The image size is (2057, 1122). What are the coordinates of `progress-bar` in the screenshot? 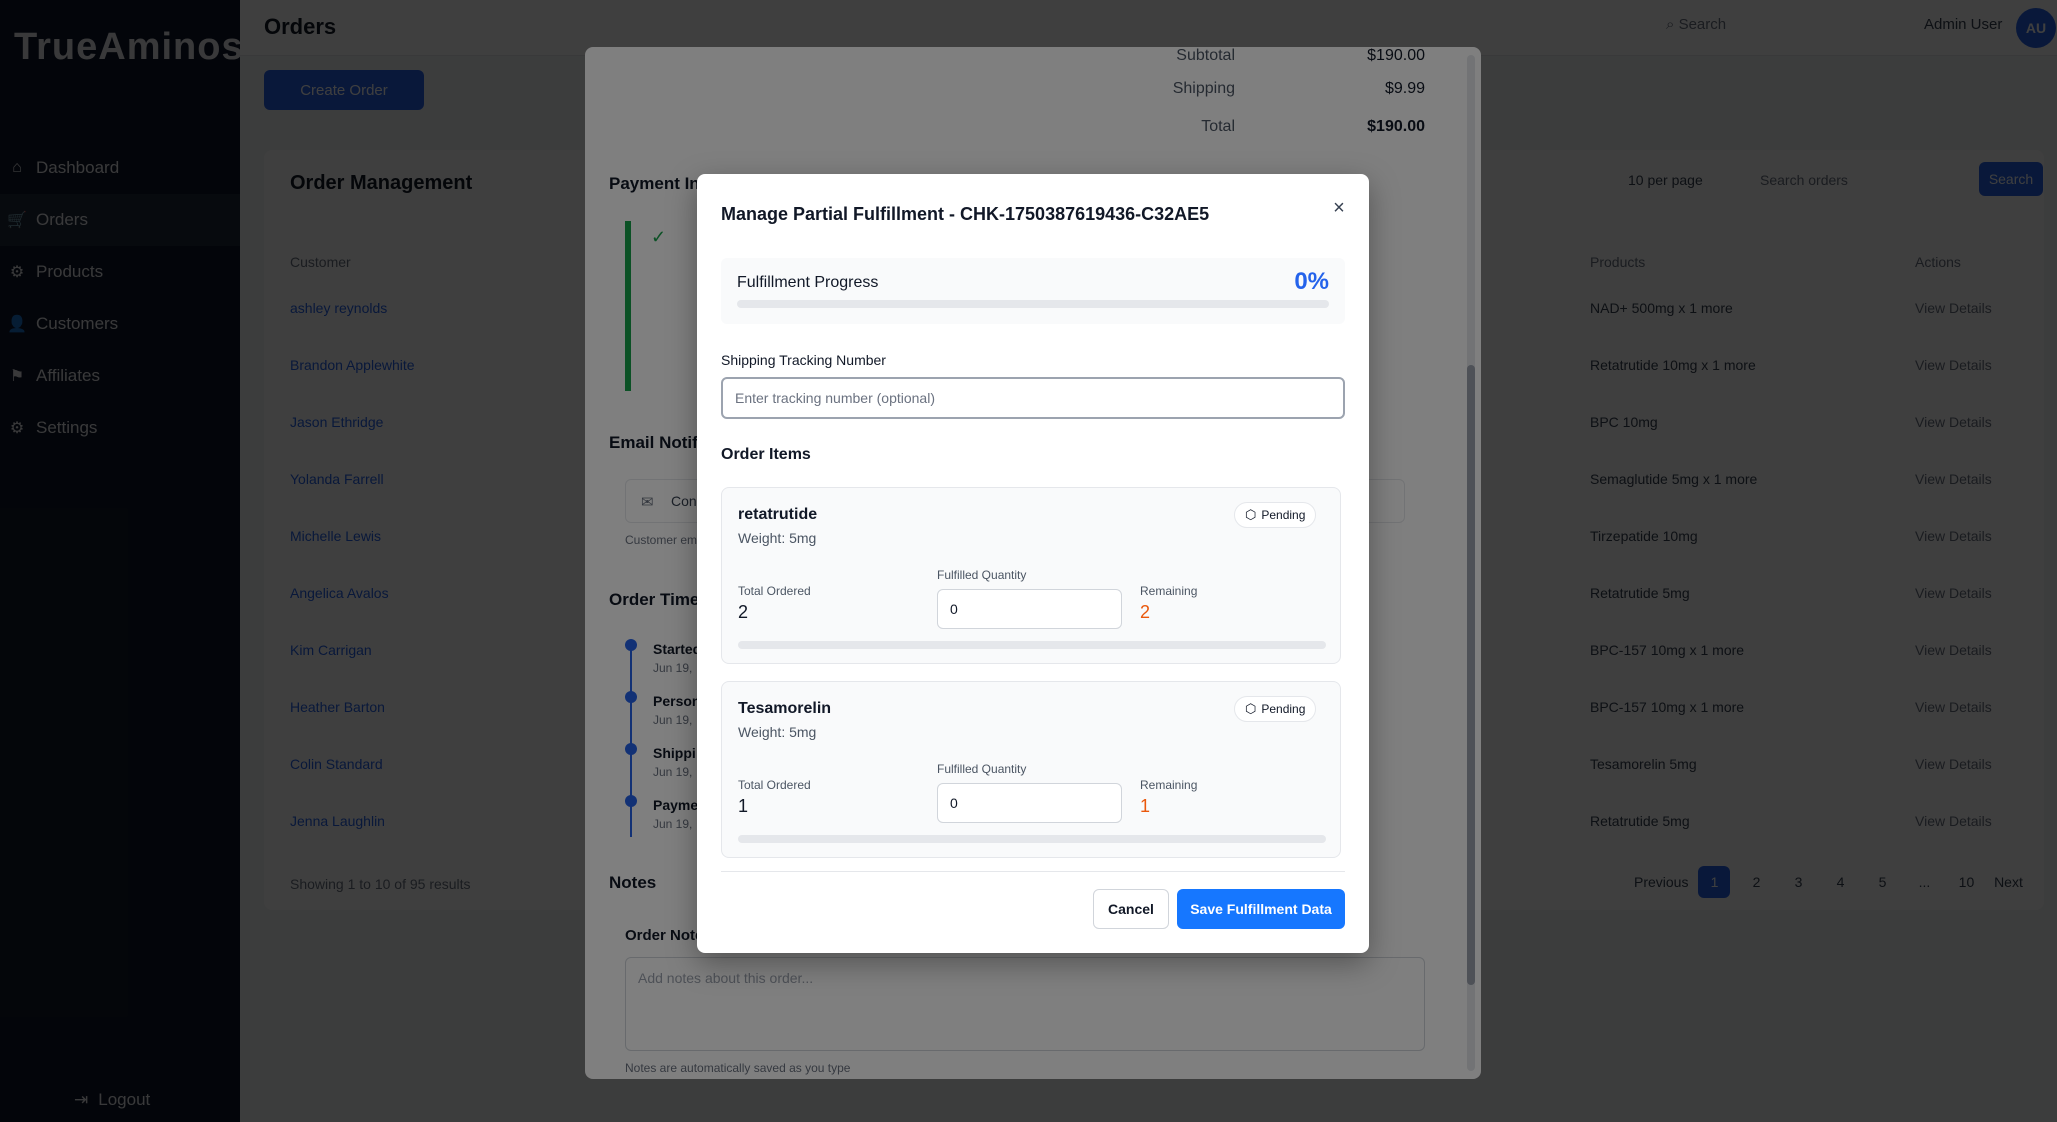 It's located at (1033, 304).